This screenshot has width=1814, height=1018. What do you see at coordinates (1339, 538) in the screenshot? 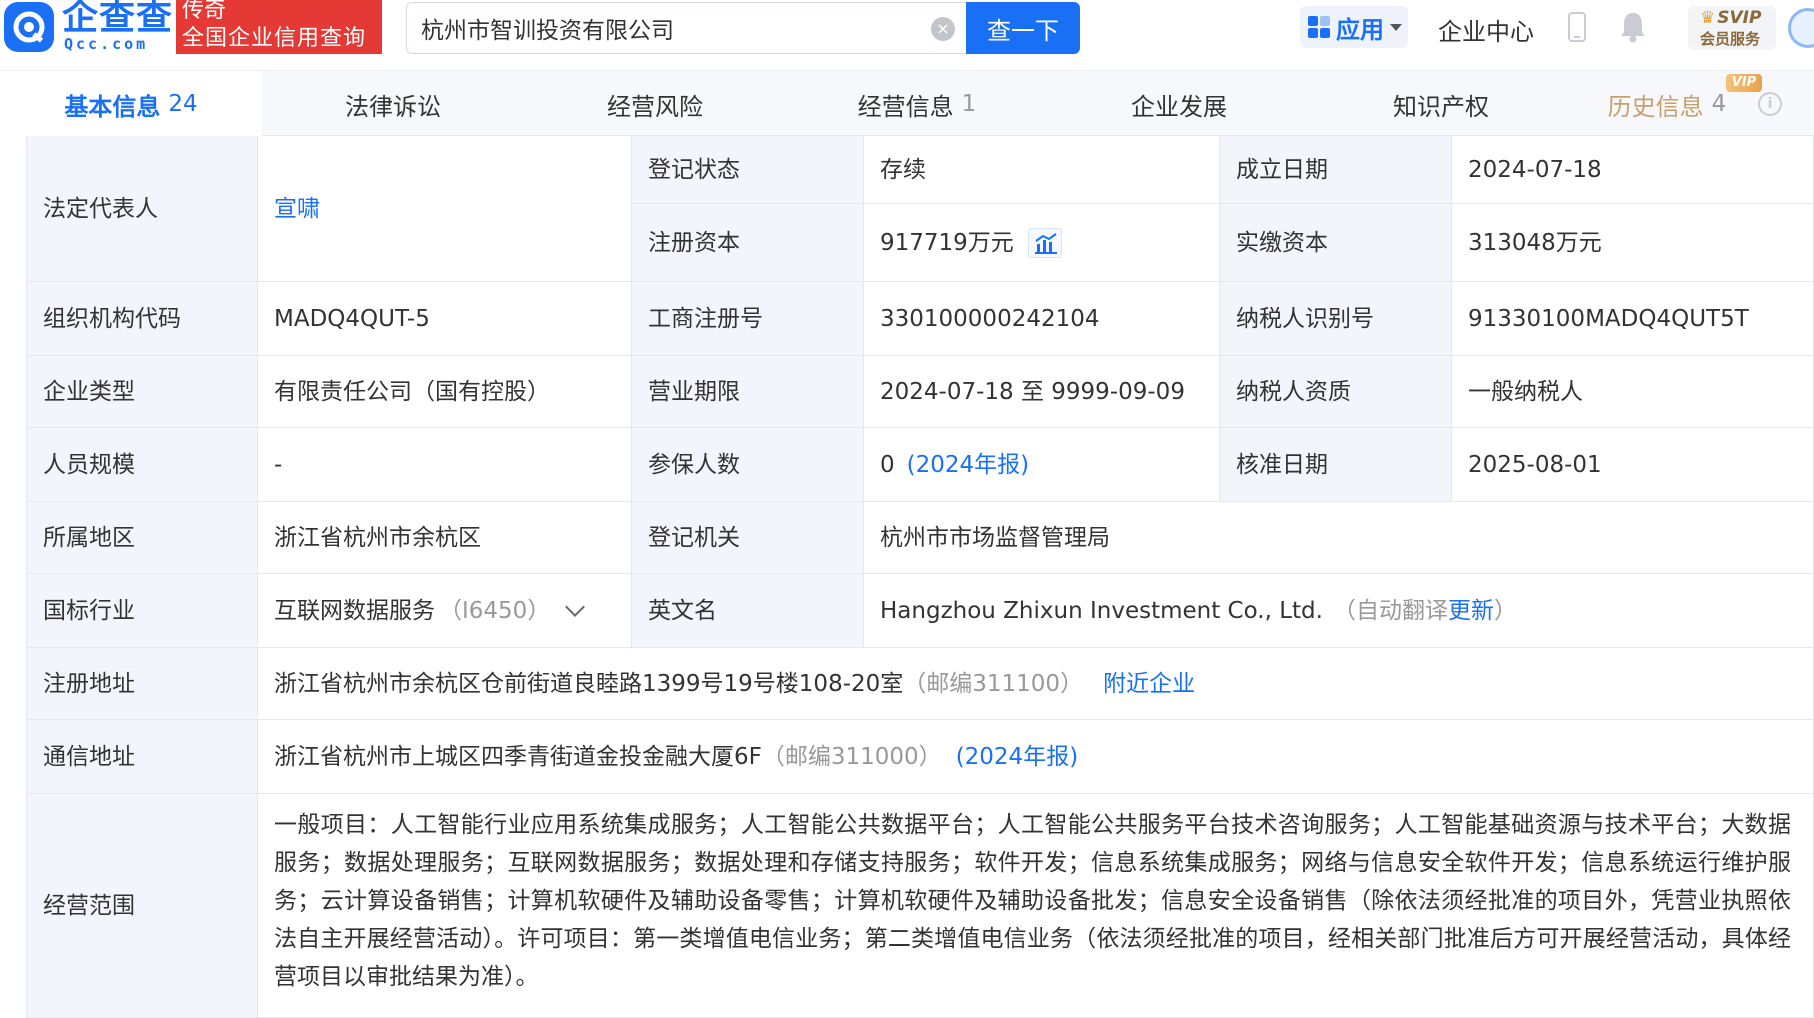
I see `reg-authority-value: 杭州市市场监督管理局` at bounding box center [1339, 538].